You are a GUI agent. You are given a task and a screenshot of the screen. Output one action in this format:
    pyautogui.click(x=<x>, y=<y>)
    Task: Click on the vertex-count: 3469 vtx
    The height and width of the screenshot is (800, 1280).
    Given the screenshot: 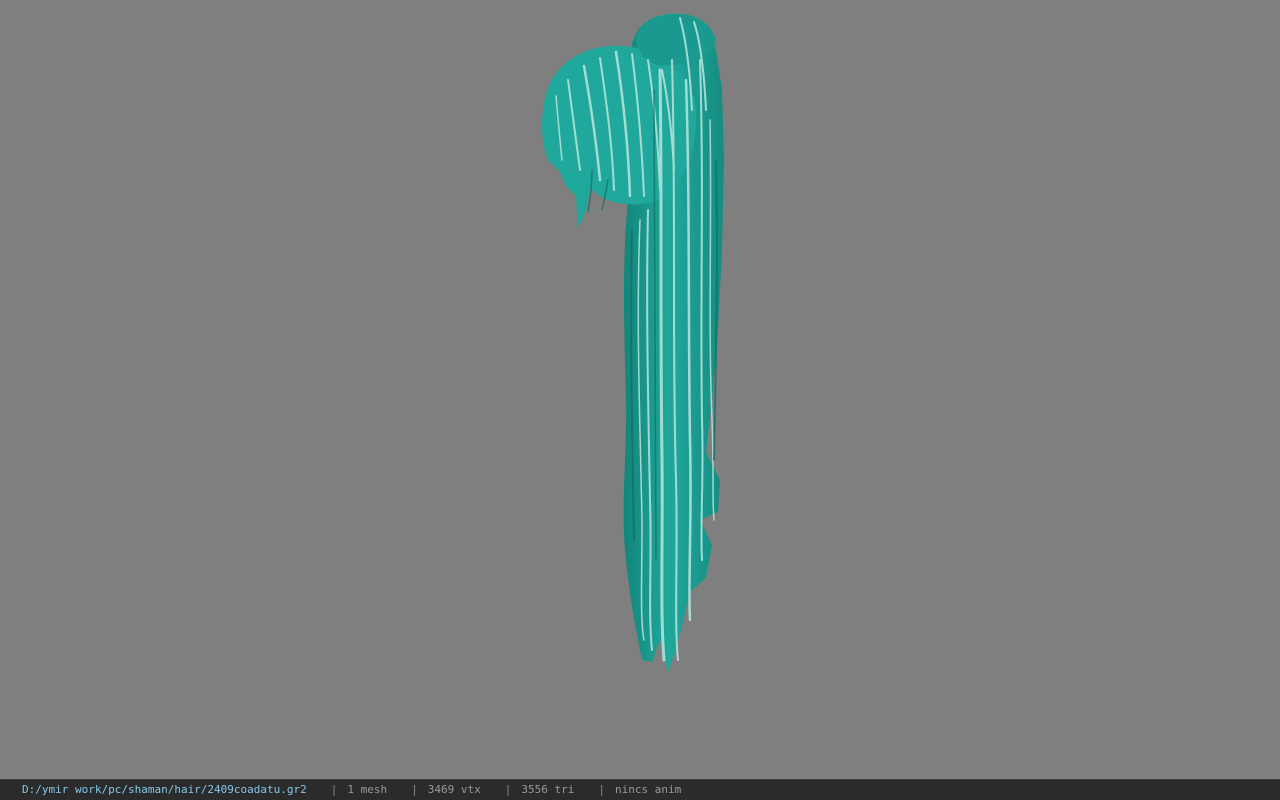 What is the action you would take?
    pyautogui.click(x=454, y=789)
    